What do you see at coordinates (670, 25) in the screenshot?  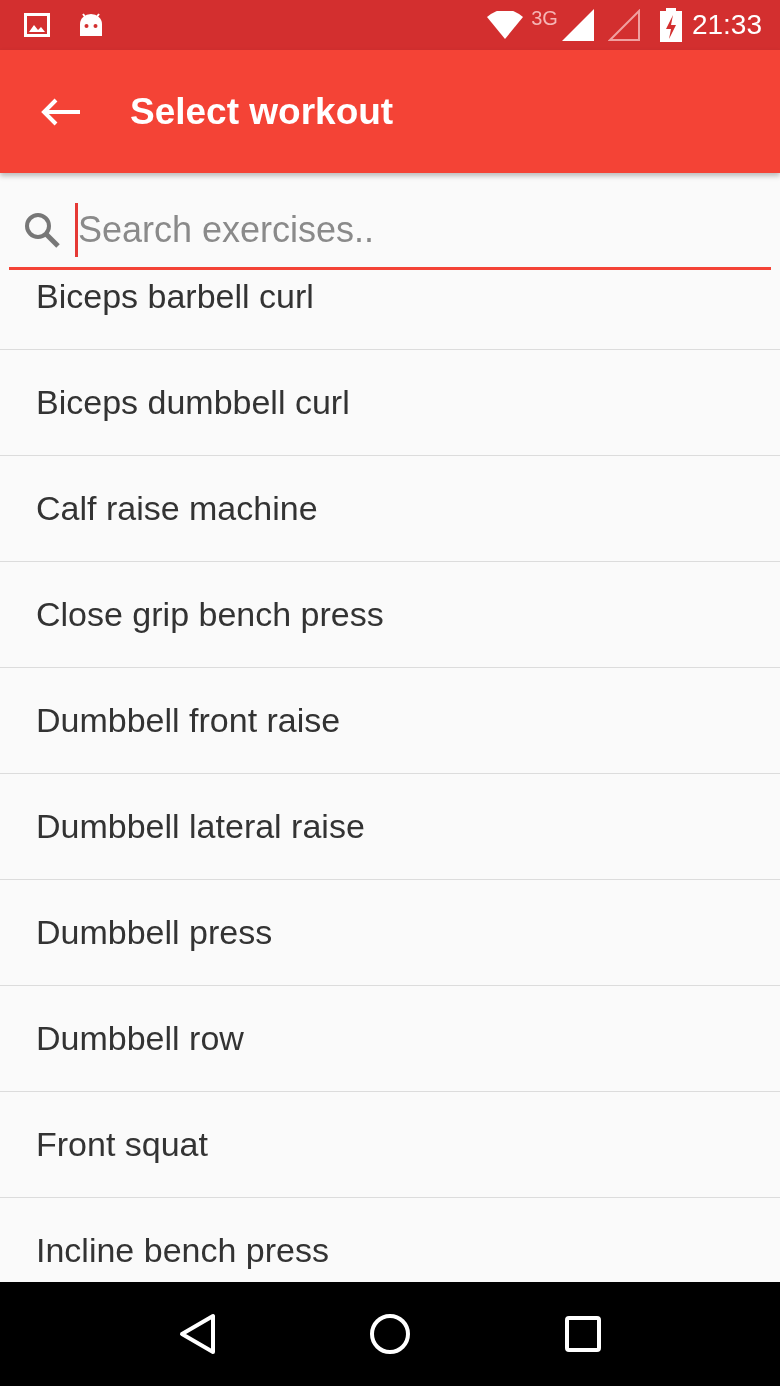 I see `battery-charging-icon` at bounding box center [670, 25].